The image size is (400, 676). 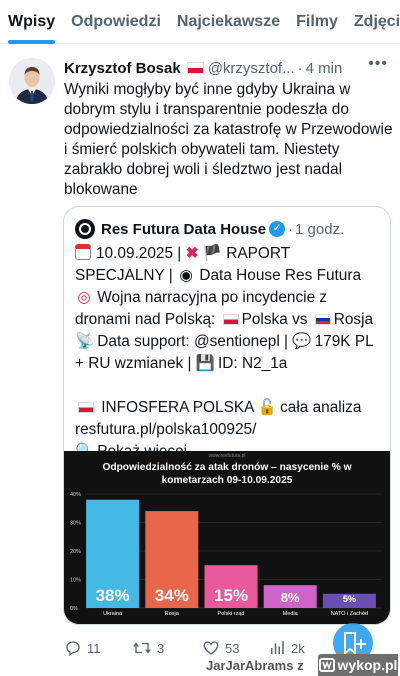 I want to click on eye-icon: ◉, so click(x=186, y=275).